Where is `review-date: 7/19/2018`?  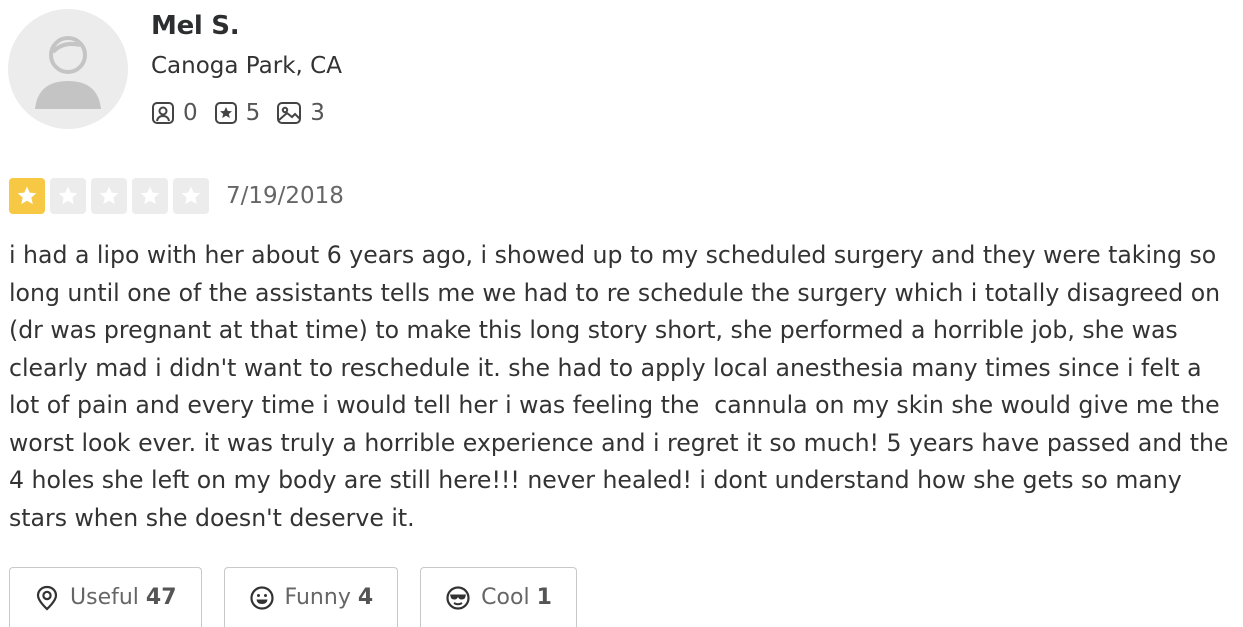 review-date: 7/19/2018 is located at coordinates (285, 196).